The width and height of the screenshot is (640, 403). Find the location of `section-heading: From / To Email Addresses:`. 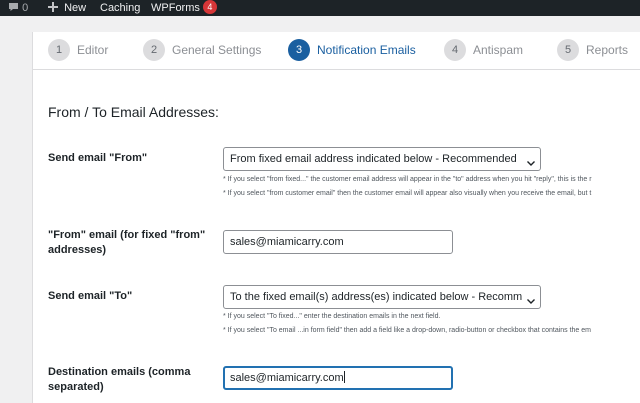

section-heading: From / To Email Addresses: is located at coordinates (133, 112).